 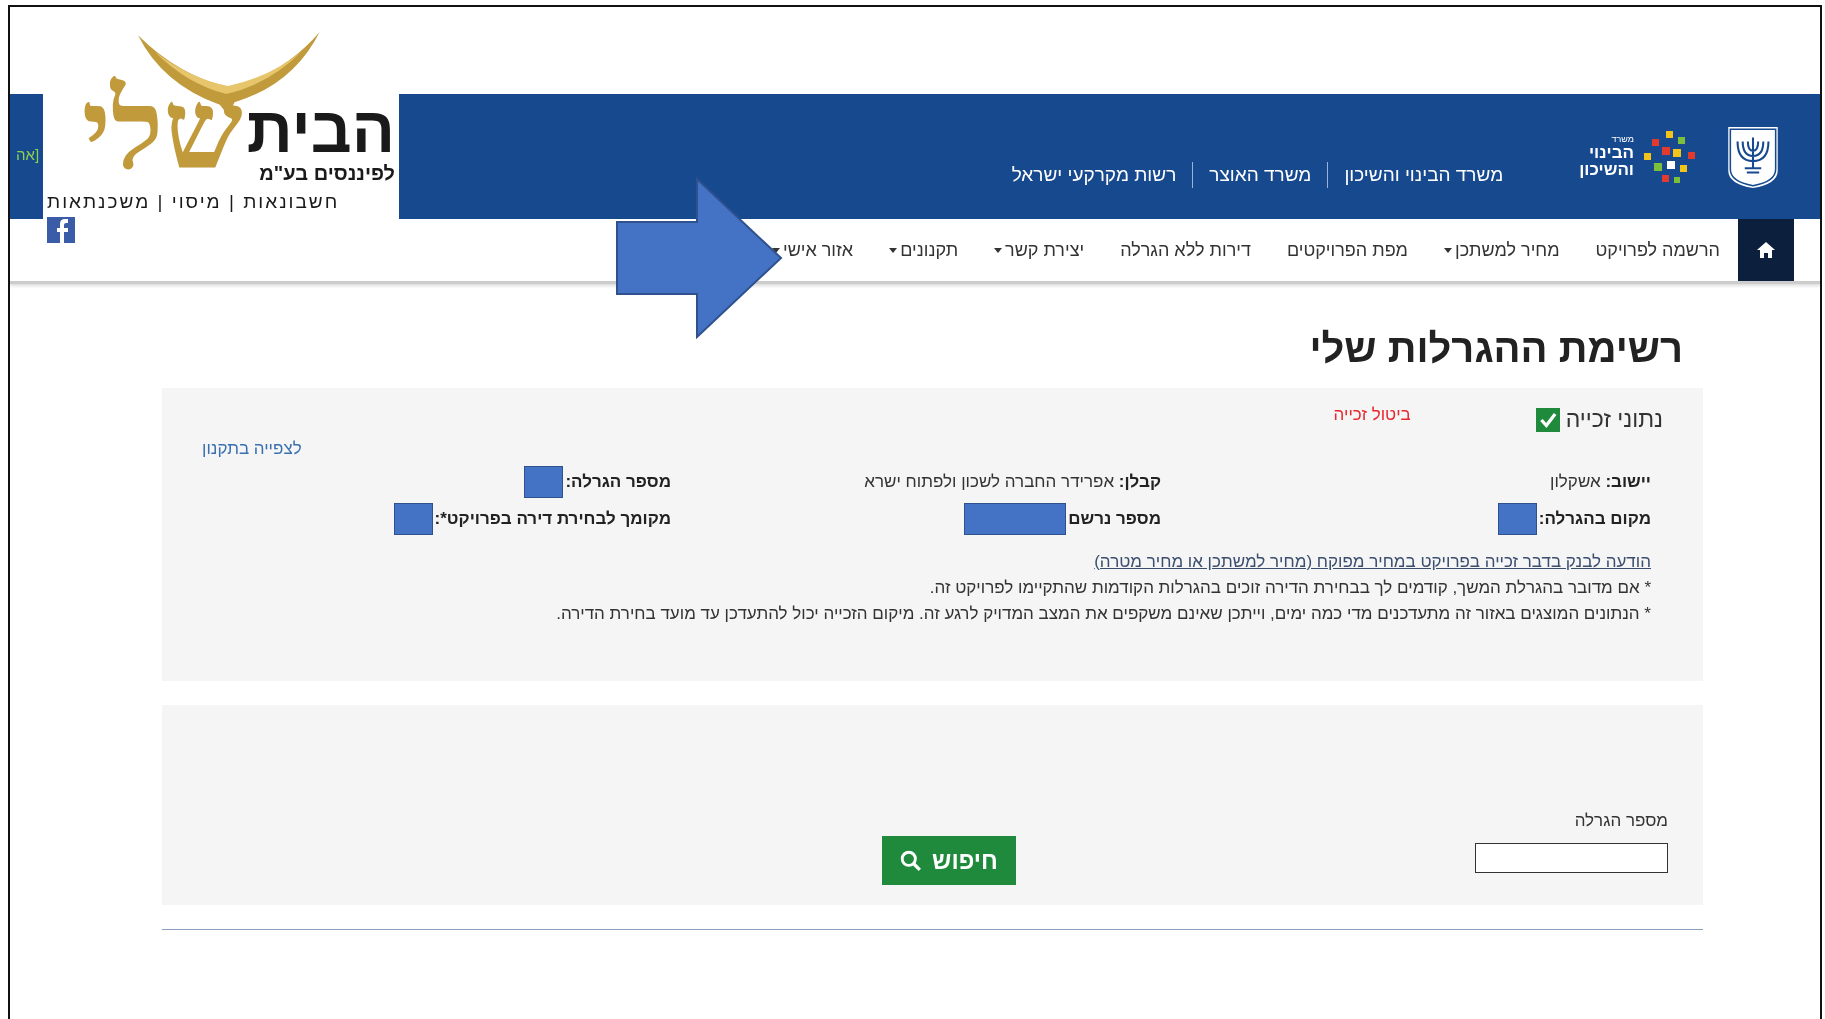 What do you see at coordinates (1114, 519) in the screenshot?
I see `field-label: מספר נרשם` at bounding box center [1114, 519].